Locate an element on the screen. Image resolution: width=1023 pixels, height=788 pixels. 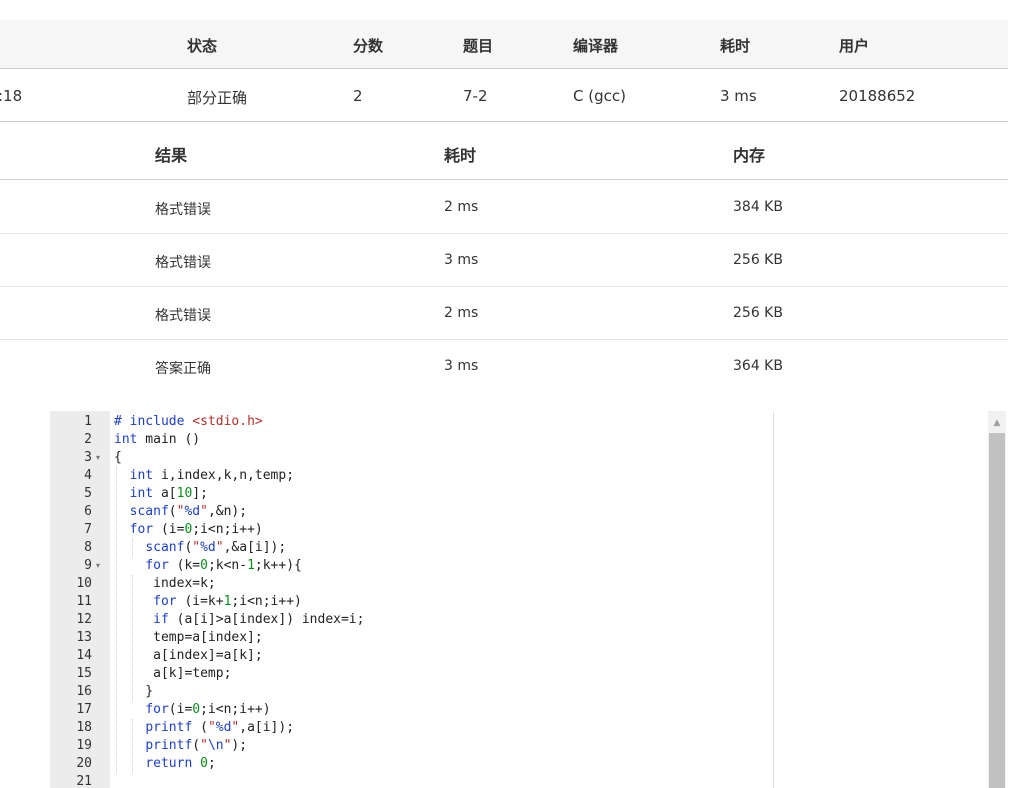
code-line: { is located at coordinates (118, 458).